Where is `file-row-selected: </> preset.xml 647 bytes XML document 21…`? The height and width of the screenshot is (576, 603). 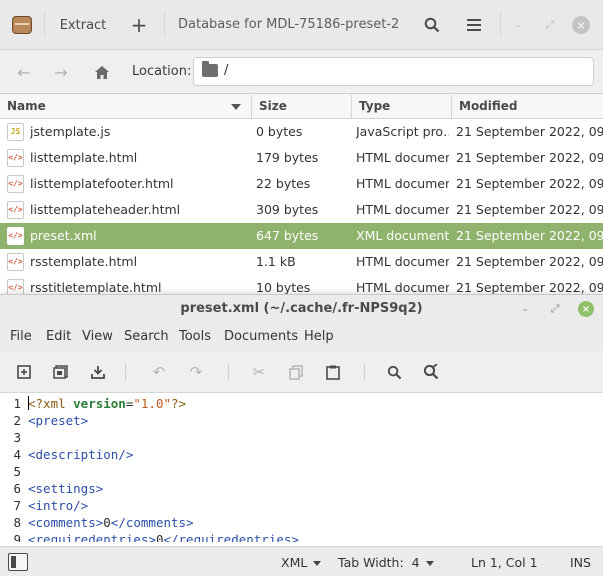 file-row-selected: </> preset.xml 647 bytes XML document 21… is located at coordinates (301, 236).